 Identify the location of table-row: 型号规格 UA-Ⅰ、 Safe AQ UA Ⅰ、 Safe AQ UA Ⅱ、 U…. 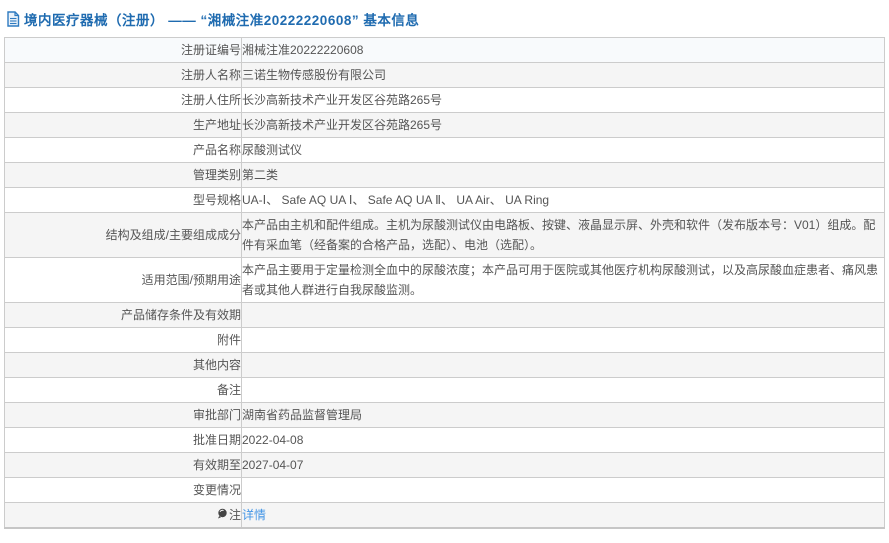
(444, 200).